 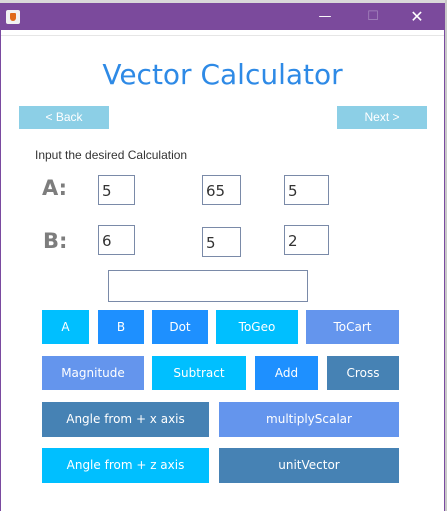 I want to click on tocart-button: ToCart, so click(x=352, y=327).